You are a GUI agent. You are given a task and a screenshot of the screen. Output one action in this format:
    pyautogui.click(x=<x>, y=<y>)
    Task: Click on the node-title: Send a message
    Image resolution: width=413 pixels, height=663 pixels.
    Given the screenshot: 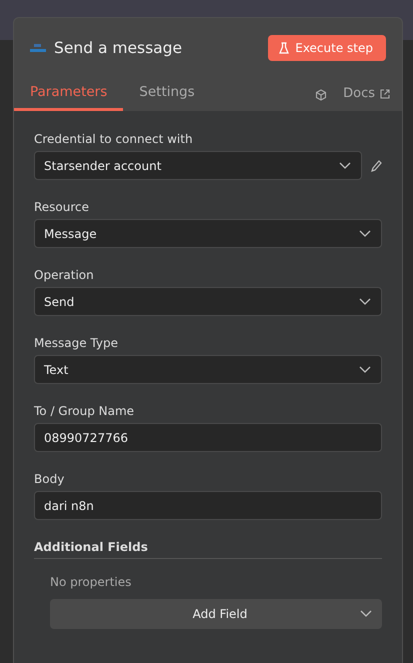 What is the action you would take?
    pyautogui.click(x=119, y=48)
    